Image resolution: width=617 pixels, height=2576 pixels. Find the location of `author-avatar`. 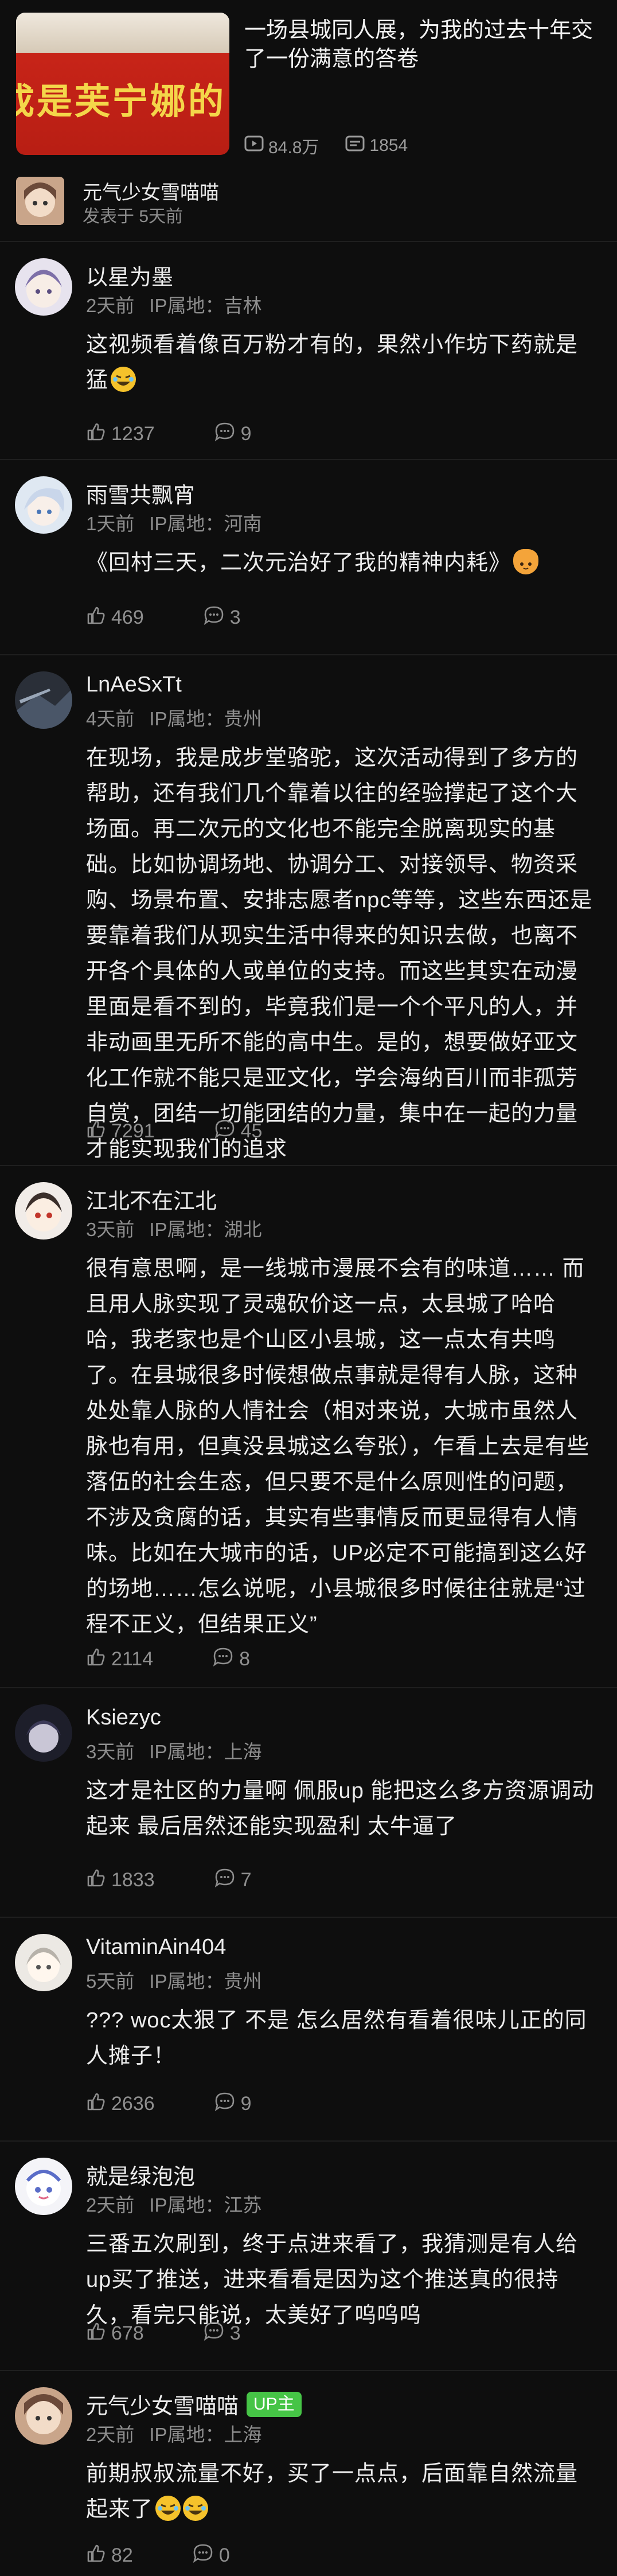

author-avatar is located at coordinates (40, 201).